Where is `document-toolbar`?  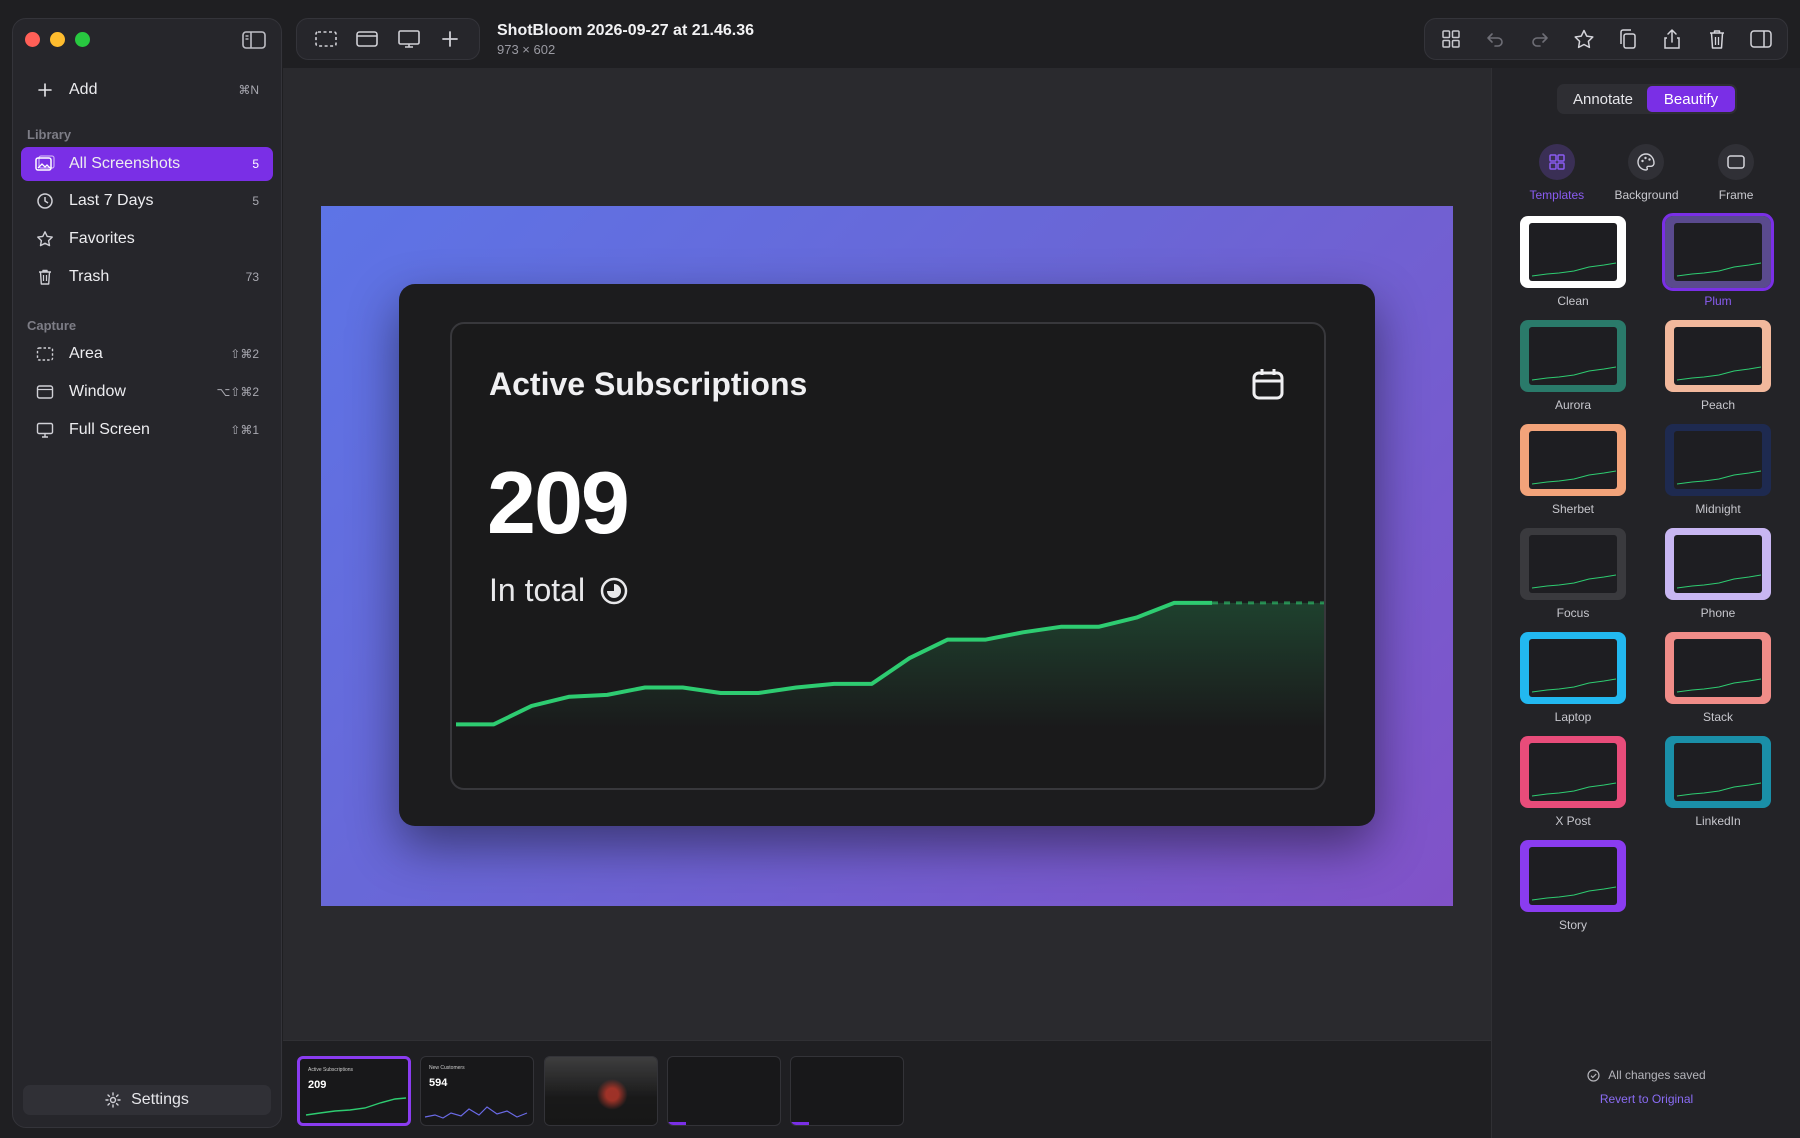 document-toolbar is located at coordinates (1606, 39).